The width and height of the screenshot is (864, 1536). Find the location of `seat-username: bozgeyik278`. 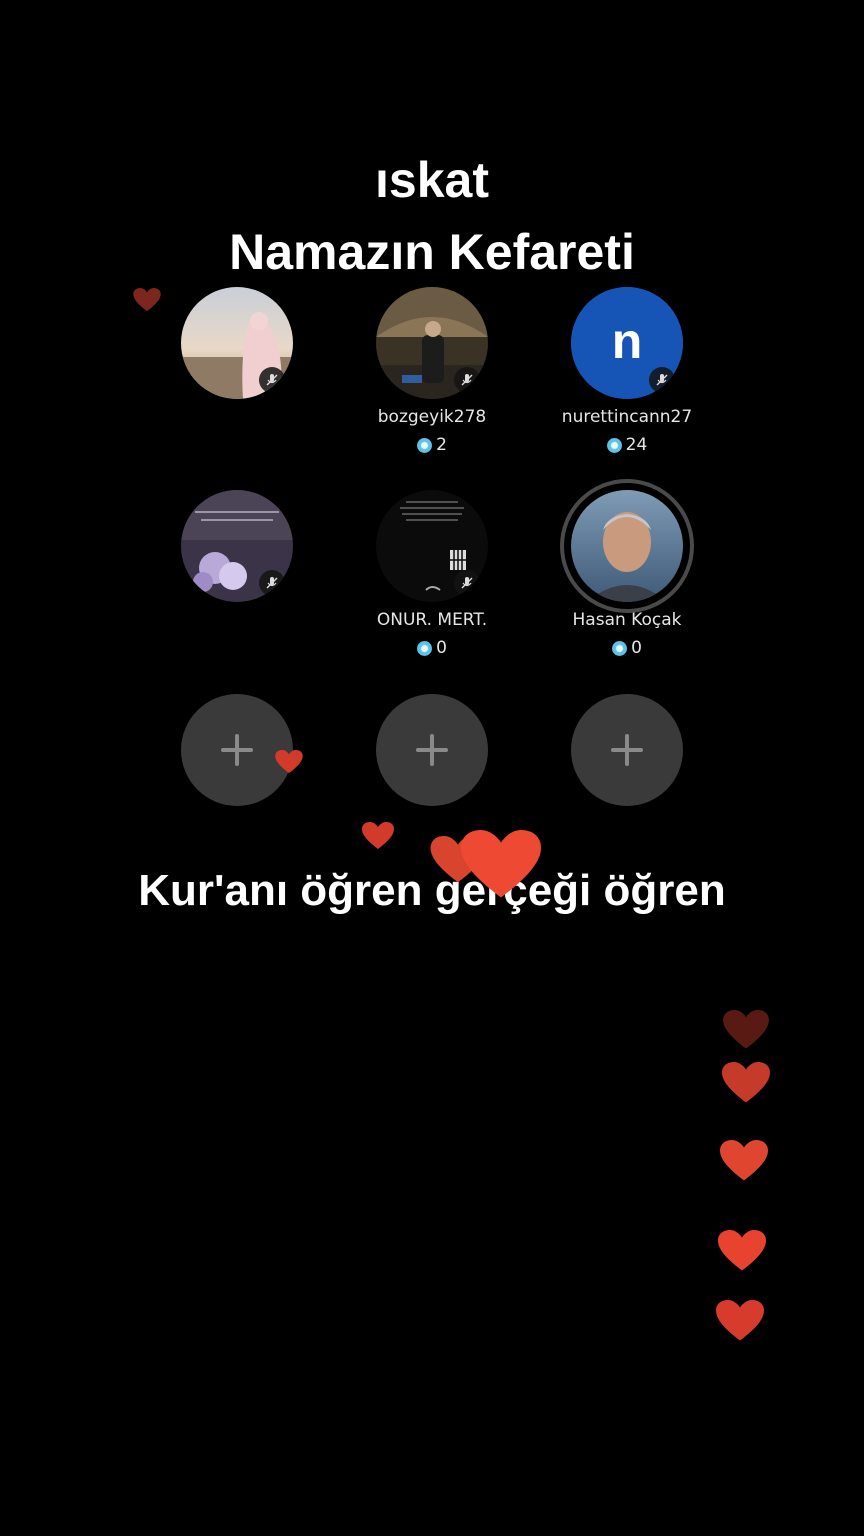

seat-username: bozgeyik278 is located at coordinates (432, 418).